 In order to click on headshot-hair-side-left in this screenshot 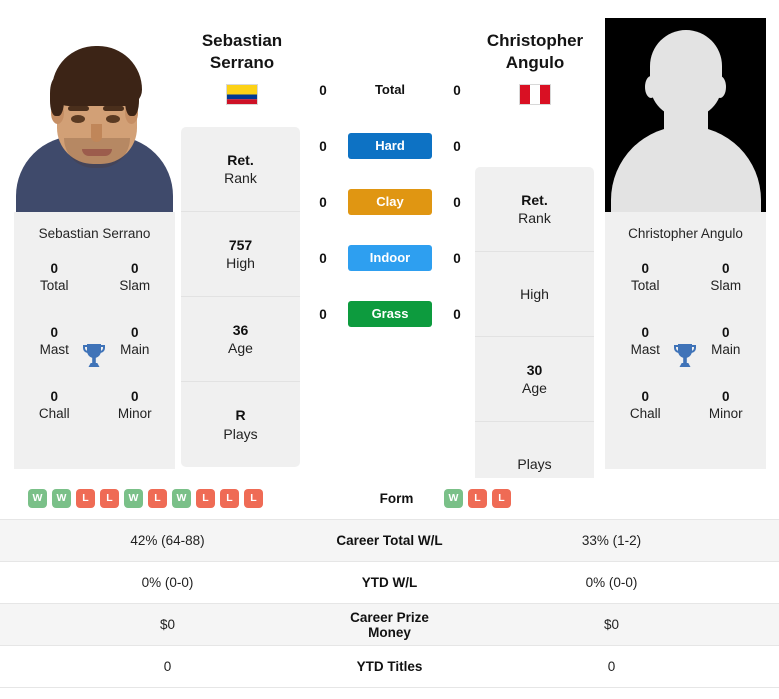, I will do `click(57, 97)`.